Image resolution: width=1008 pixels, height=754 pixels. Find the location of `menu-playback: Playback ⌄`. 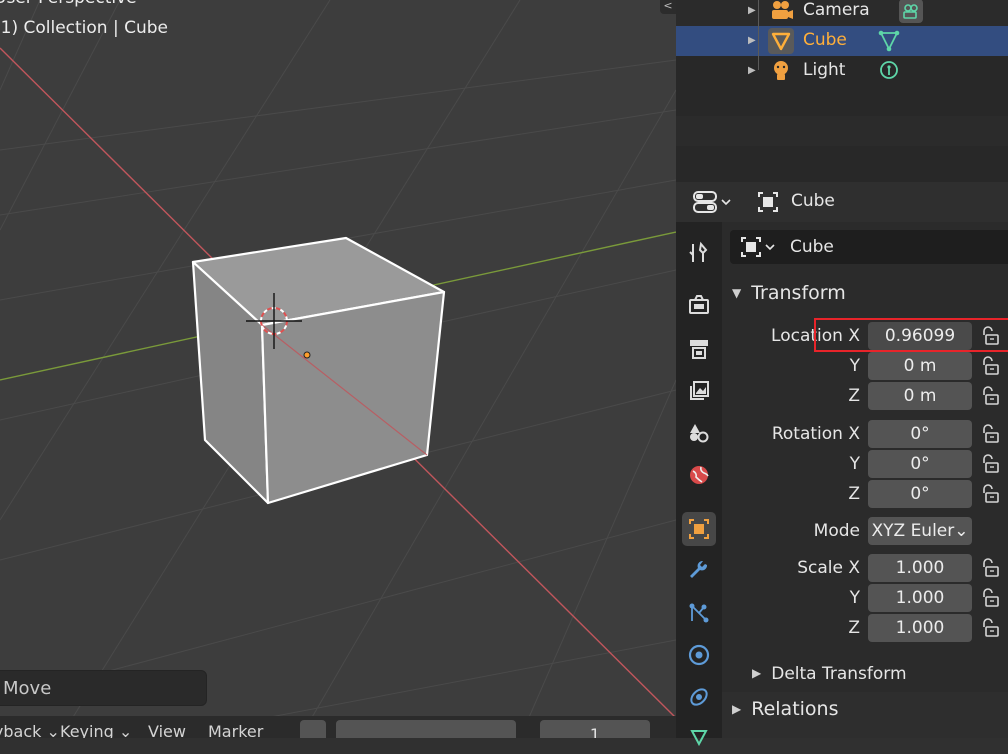

menu-playback: Playback ⌄ is located at coordinates (30, 730).